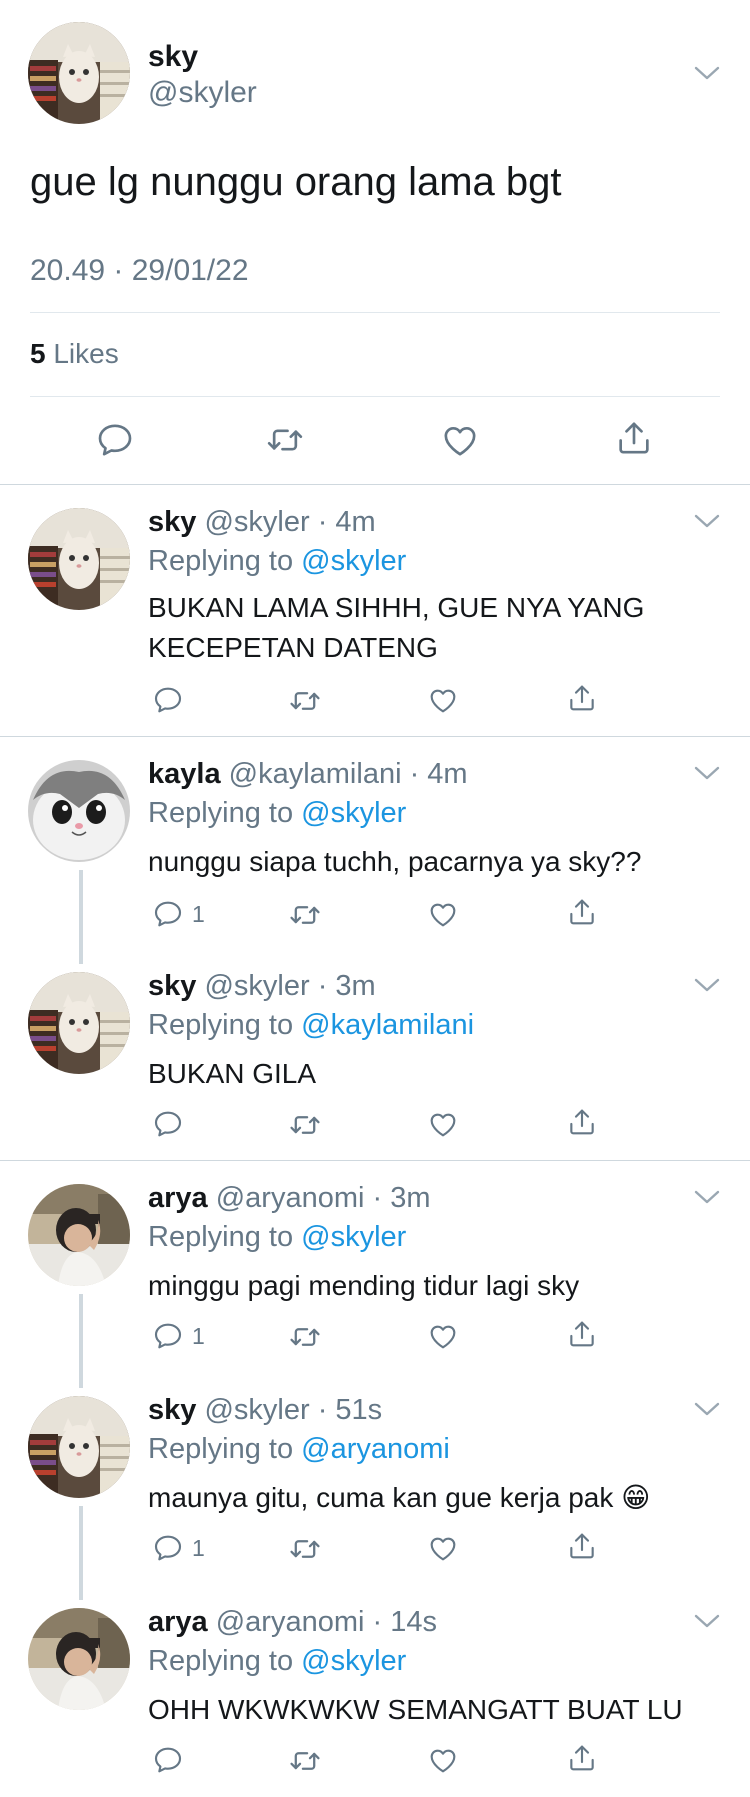  Describe the element at coordinates (296, 182) in the screenshot. I see `tweet-text: gue lg nunggu orang lama bgt` at that location.